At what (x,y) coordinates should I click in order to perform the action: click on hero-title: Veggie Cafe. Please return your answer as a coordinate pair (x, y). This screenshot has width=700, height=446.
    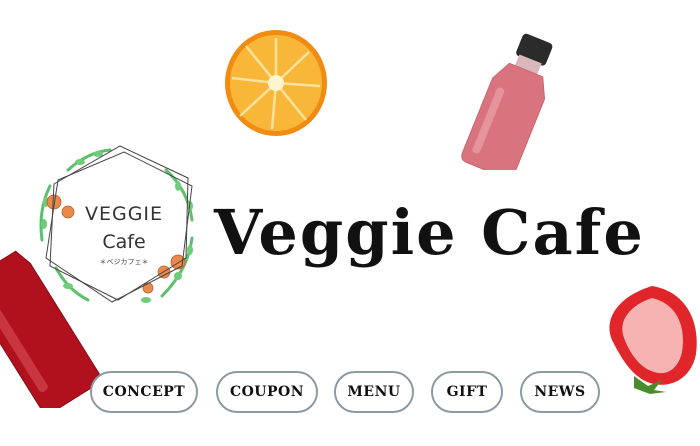
    Looking at the image, I should click on (429, 232).